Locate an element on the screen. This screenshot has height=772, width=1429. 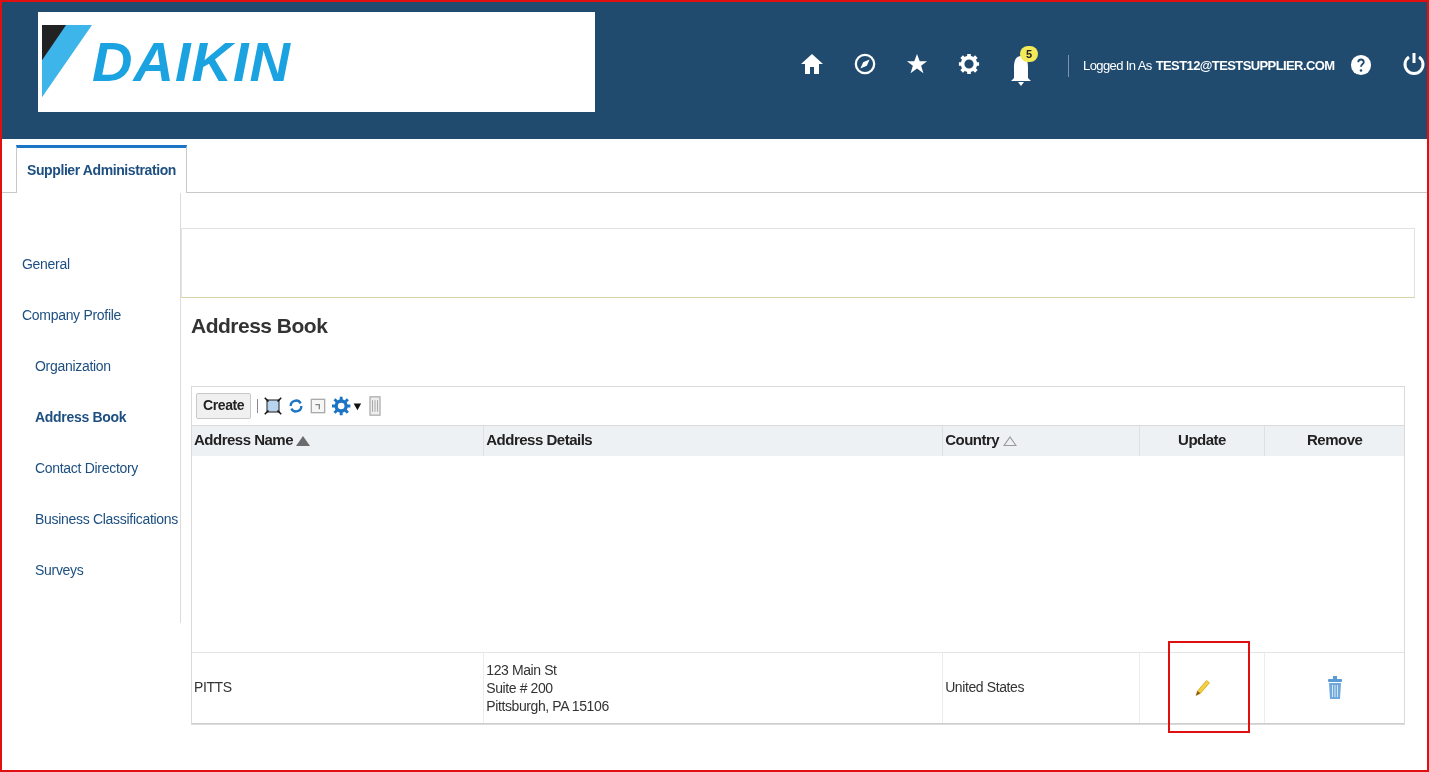
help-icon is located at coordinates (1361, 65).